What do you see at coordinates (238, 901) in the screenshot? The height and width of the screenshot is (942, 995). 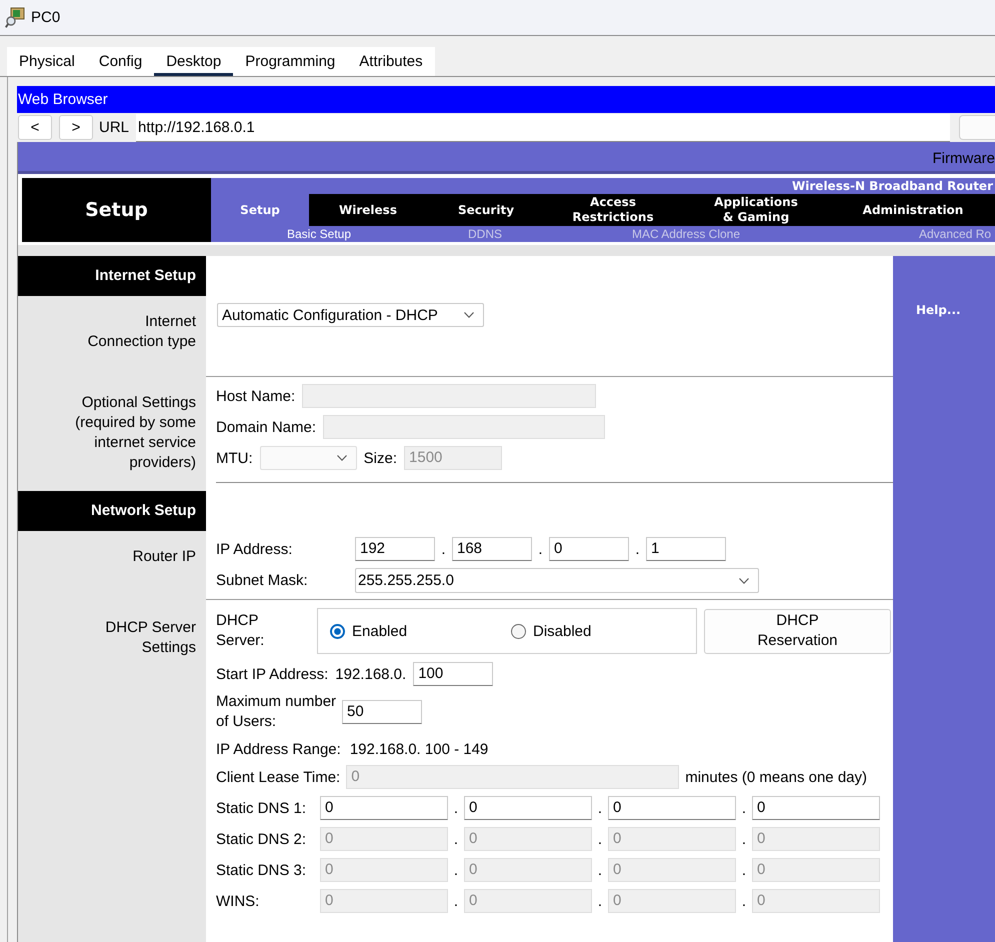 I see `field-label: WINS:` at bounding box center [238, 901].